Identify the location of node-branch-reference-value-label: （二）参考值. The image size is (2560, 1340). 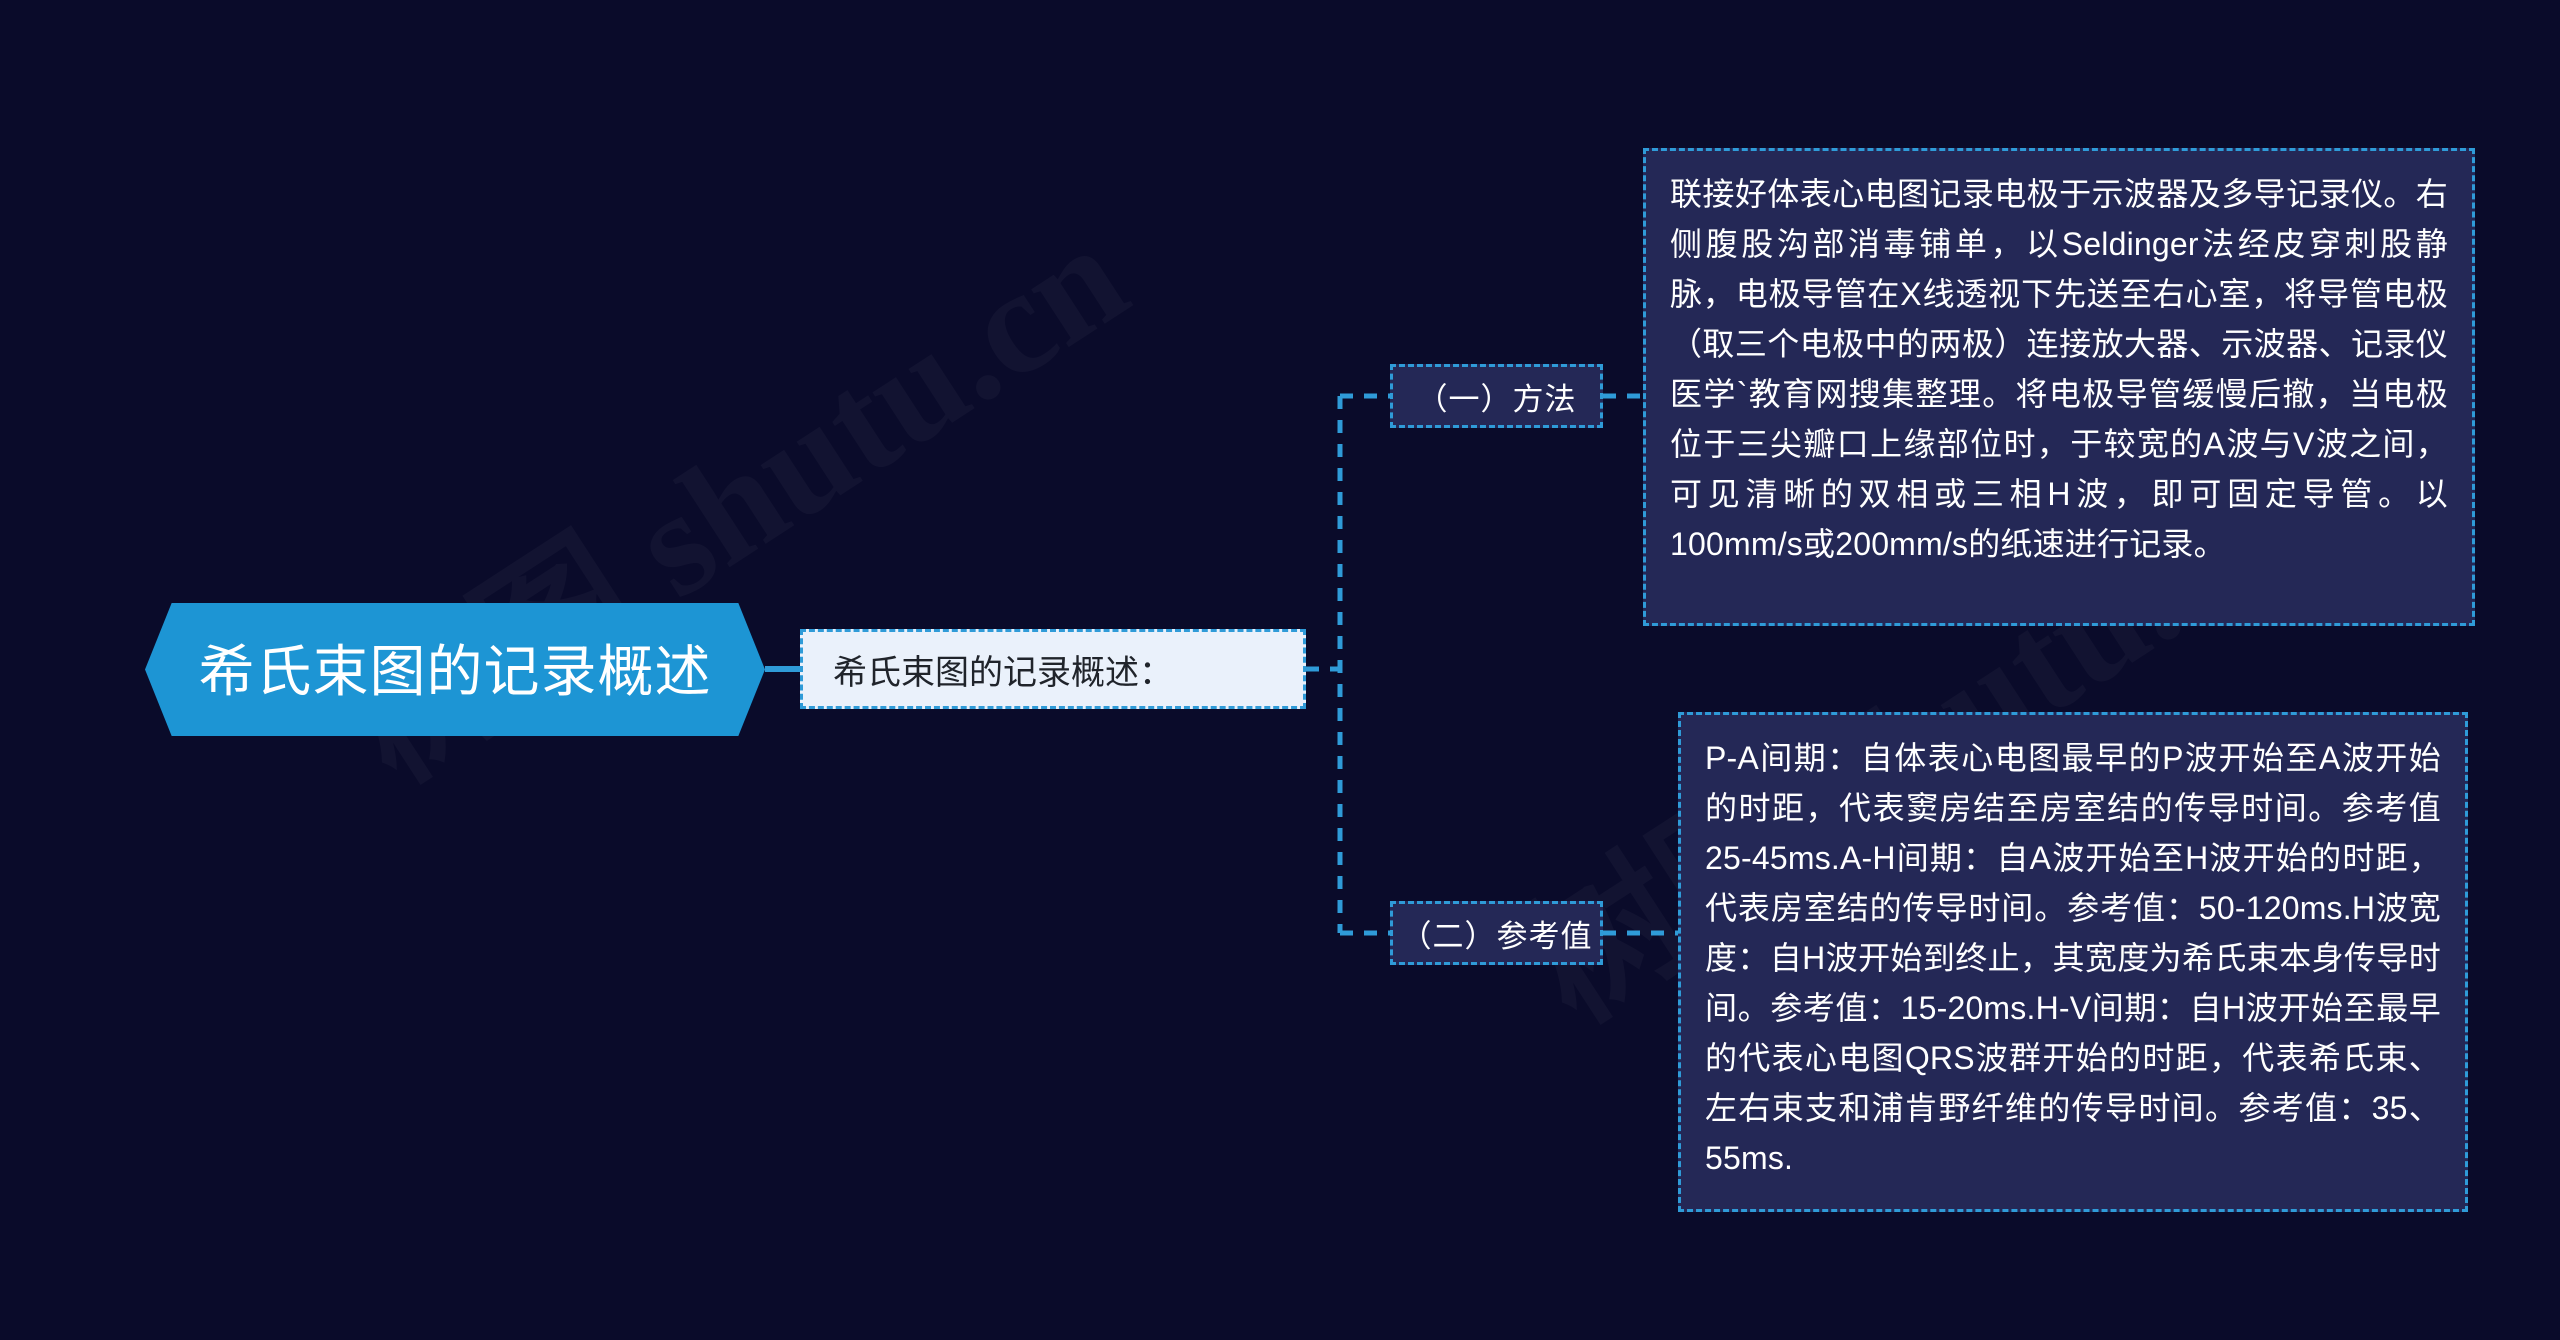
(1496, 936).